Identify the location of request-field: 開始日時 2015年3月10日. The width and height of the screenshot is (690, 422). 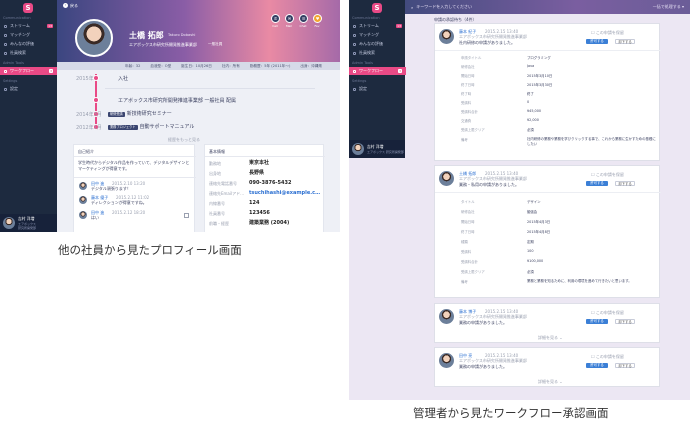
(507, 76).